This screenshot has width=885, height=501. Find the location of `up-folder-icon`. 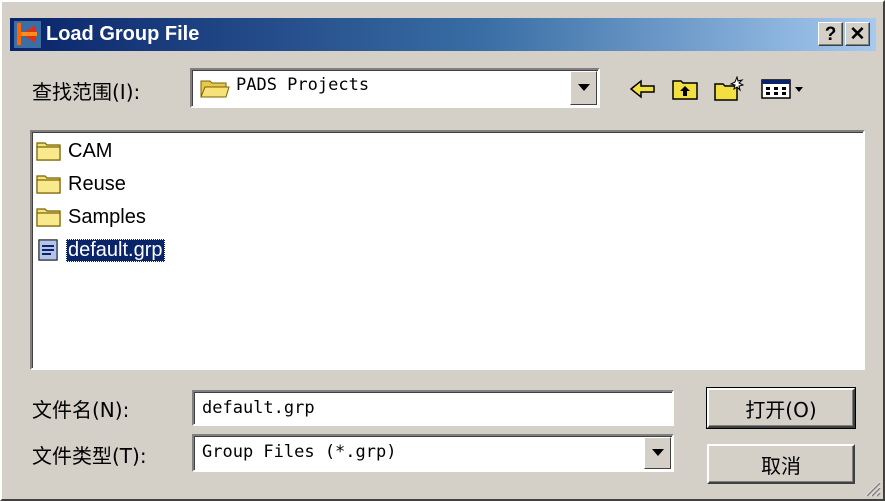

up-folder-icon is located at coordinates (685, 90).